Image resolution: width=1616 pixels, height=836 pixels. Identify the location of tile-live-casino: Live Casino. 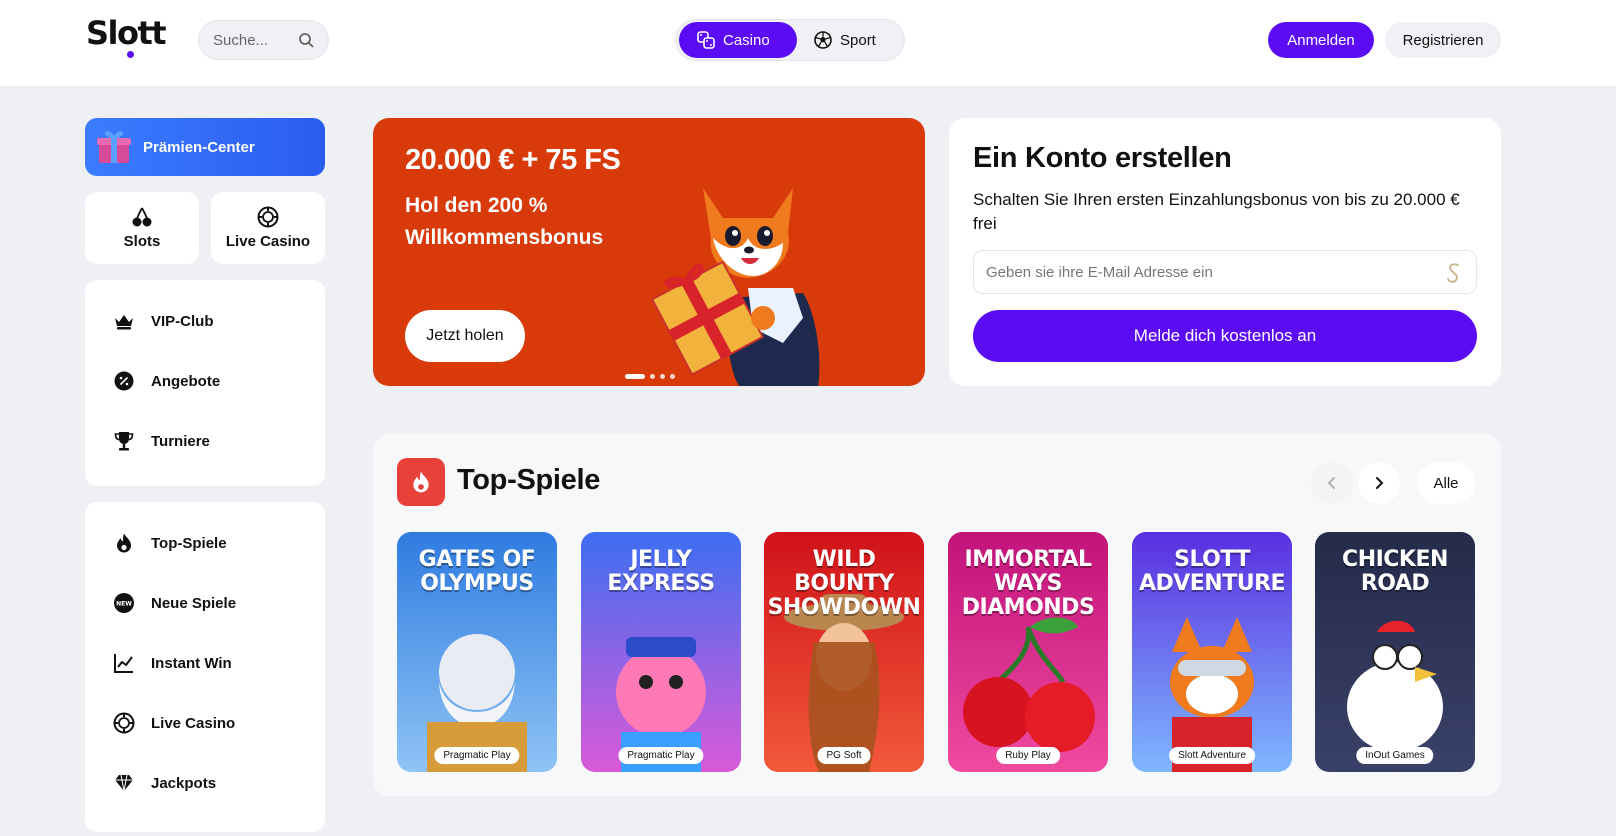
(268, 228).